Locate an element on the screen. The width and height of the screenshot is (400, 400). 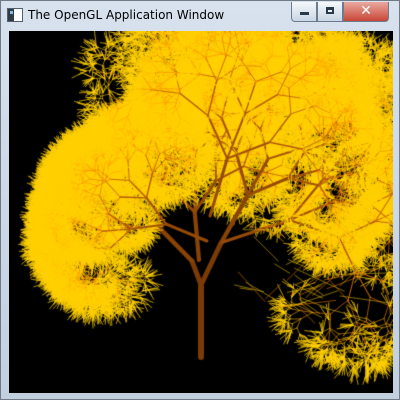
window-title: The OpenGL Application Window is located at coordinates (126, 15).